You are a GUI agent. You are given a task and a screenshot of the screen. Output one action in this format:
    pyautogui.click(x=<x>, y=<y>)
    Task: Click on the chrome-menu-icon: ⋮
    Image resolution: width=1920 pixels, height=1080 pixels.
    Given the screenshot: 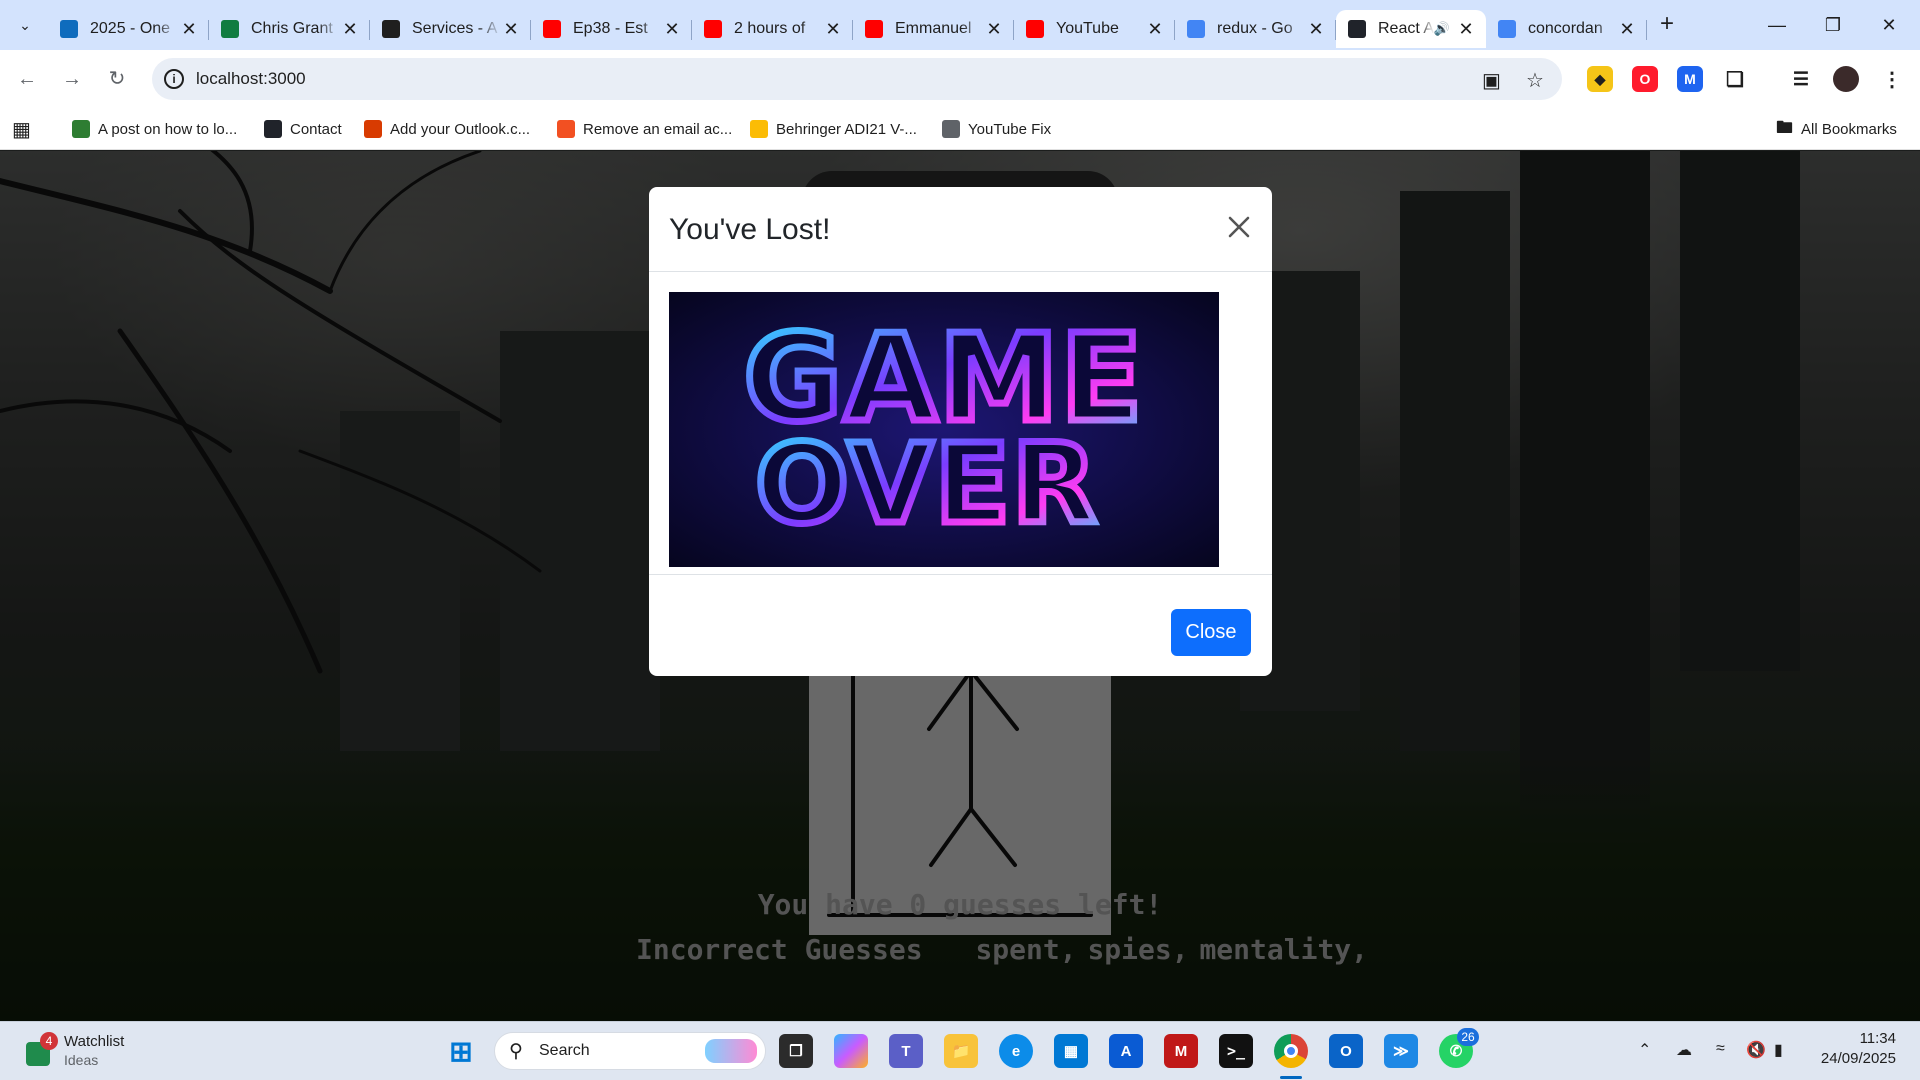 What is the action you would take?
    pyautogui.click(x=1892, y=79)
    